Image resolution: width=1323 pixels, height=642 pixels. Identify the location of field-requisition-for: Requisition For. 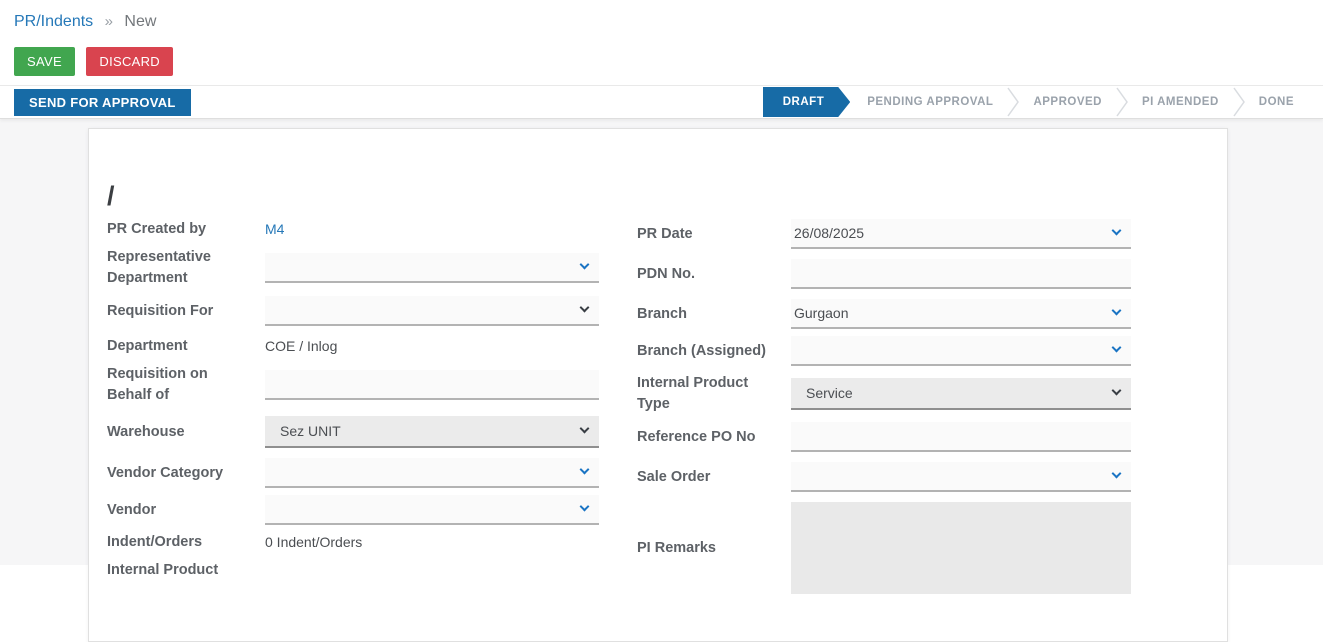
(353, 311).